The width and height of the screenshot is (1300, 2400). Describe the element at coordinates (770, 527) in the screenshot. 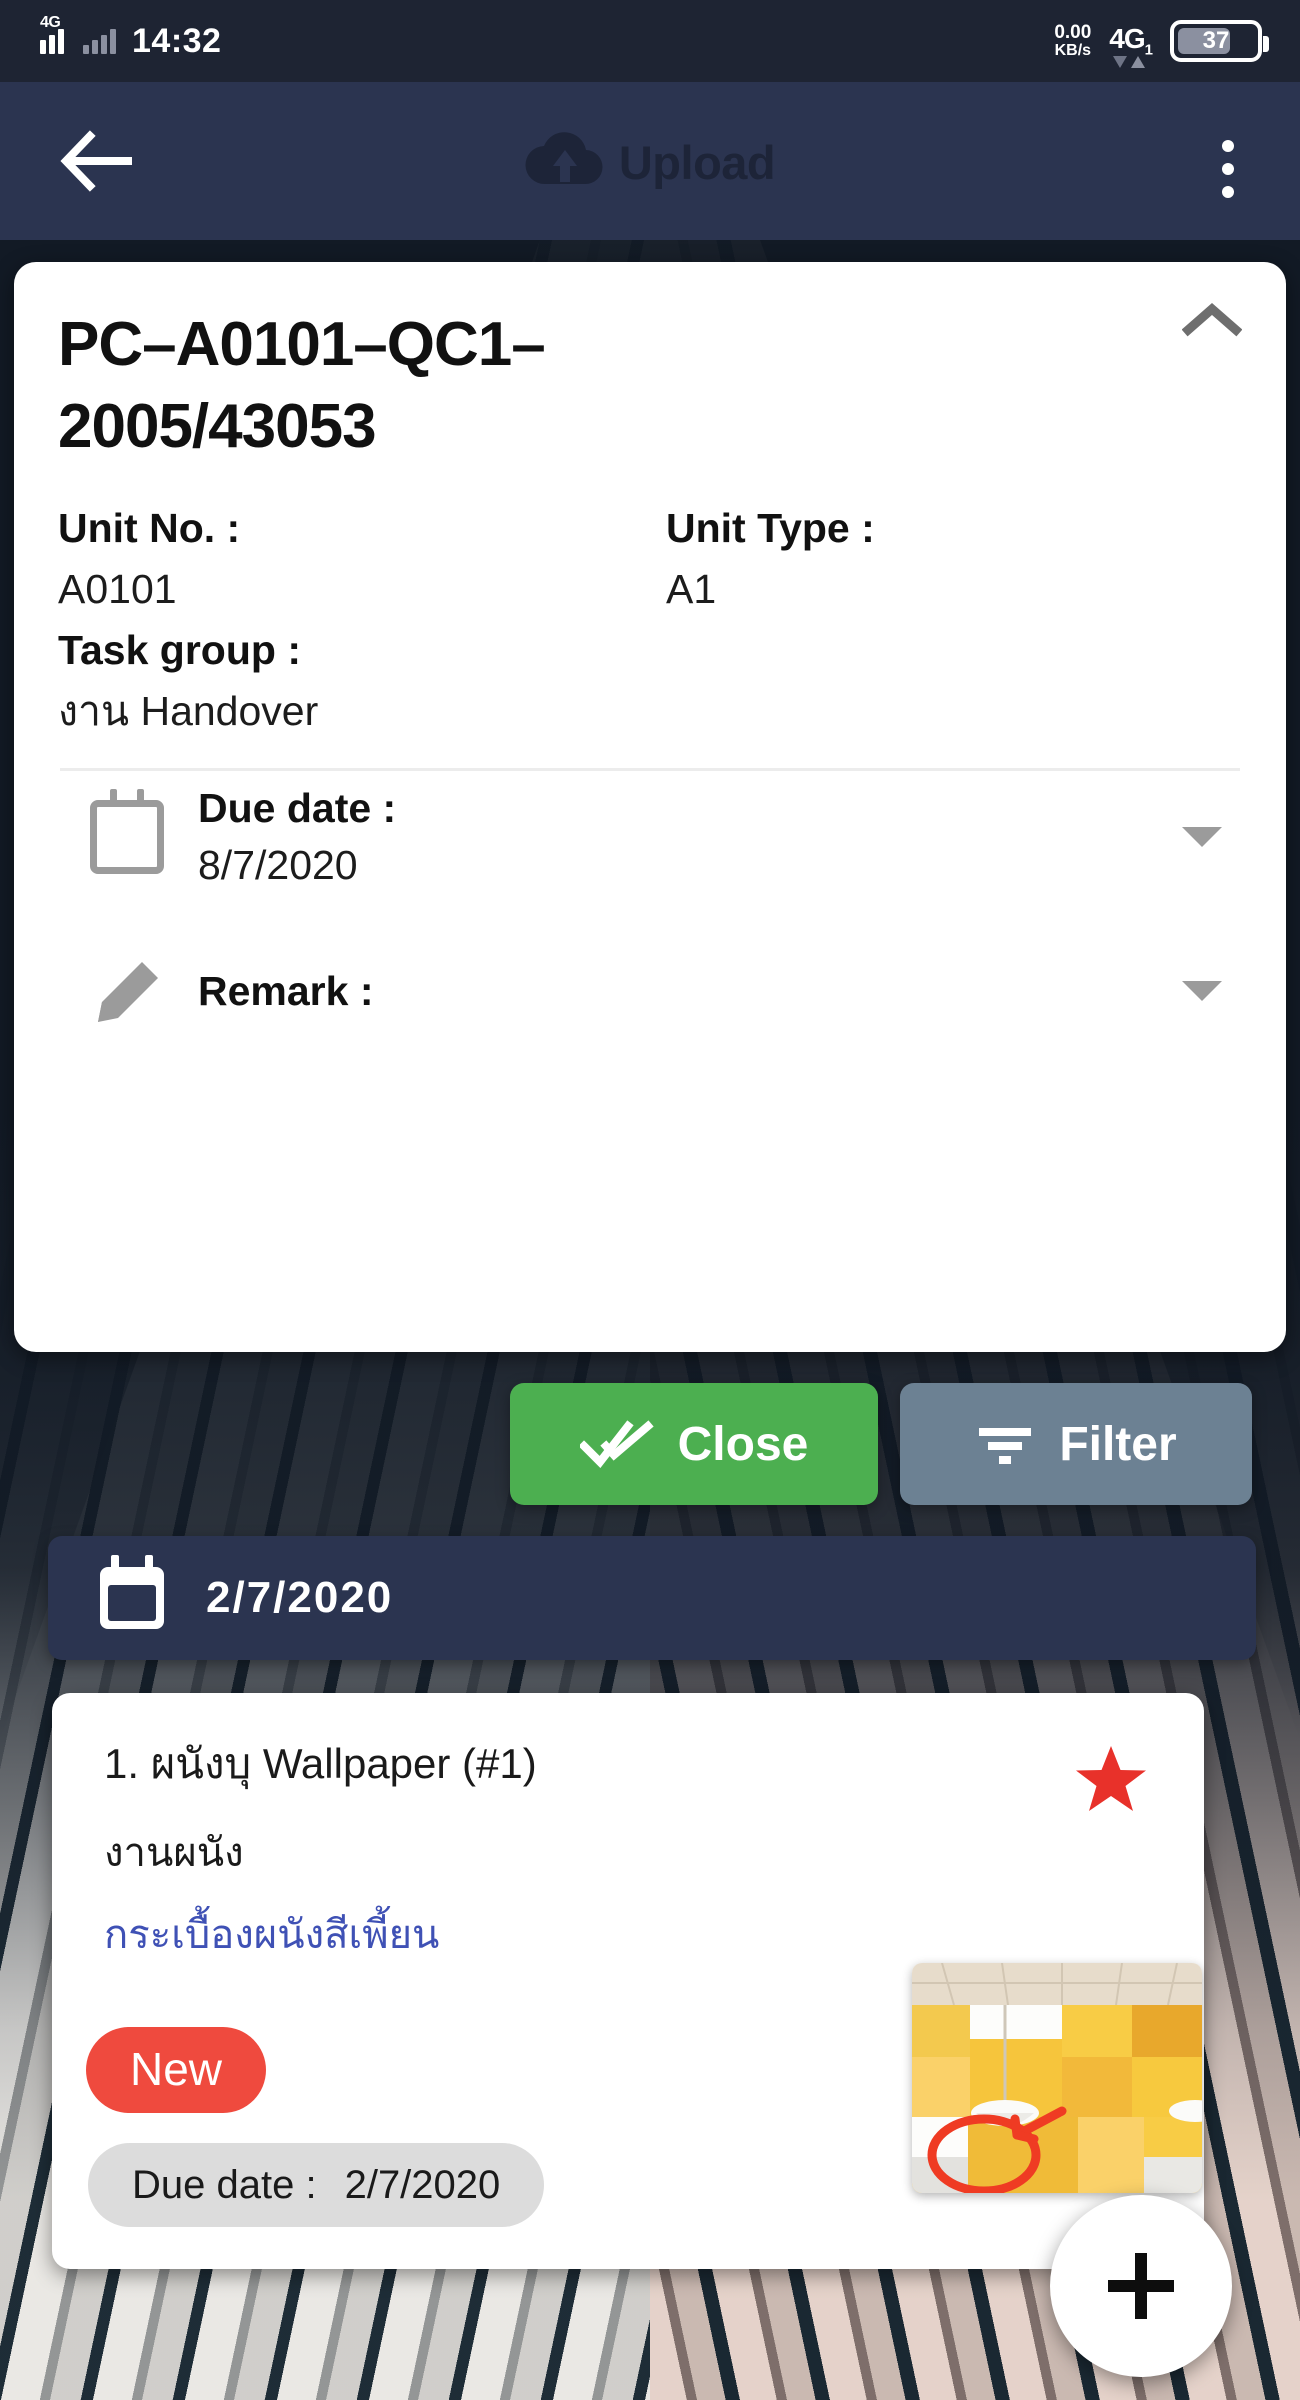

I see `unit-type-label: Unit Type :` at that location.